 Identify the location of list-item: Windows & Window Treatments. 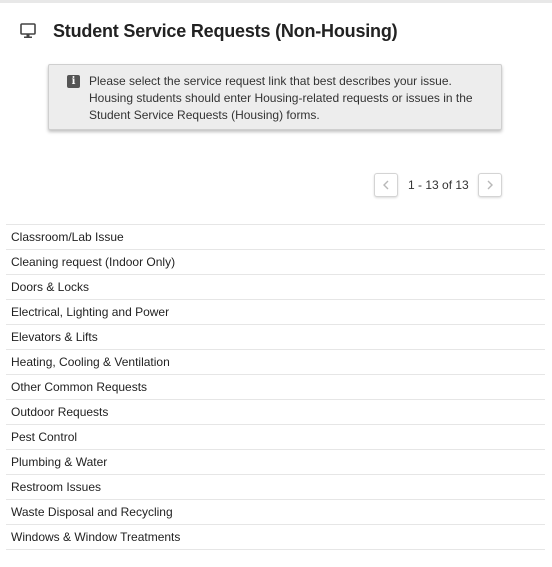
(275, 537).